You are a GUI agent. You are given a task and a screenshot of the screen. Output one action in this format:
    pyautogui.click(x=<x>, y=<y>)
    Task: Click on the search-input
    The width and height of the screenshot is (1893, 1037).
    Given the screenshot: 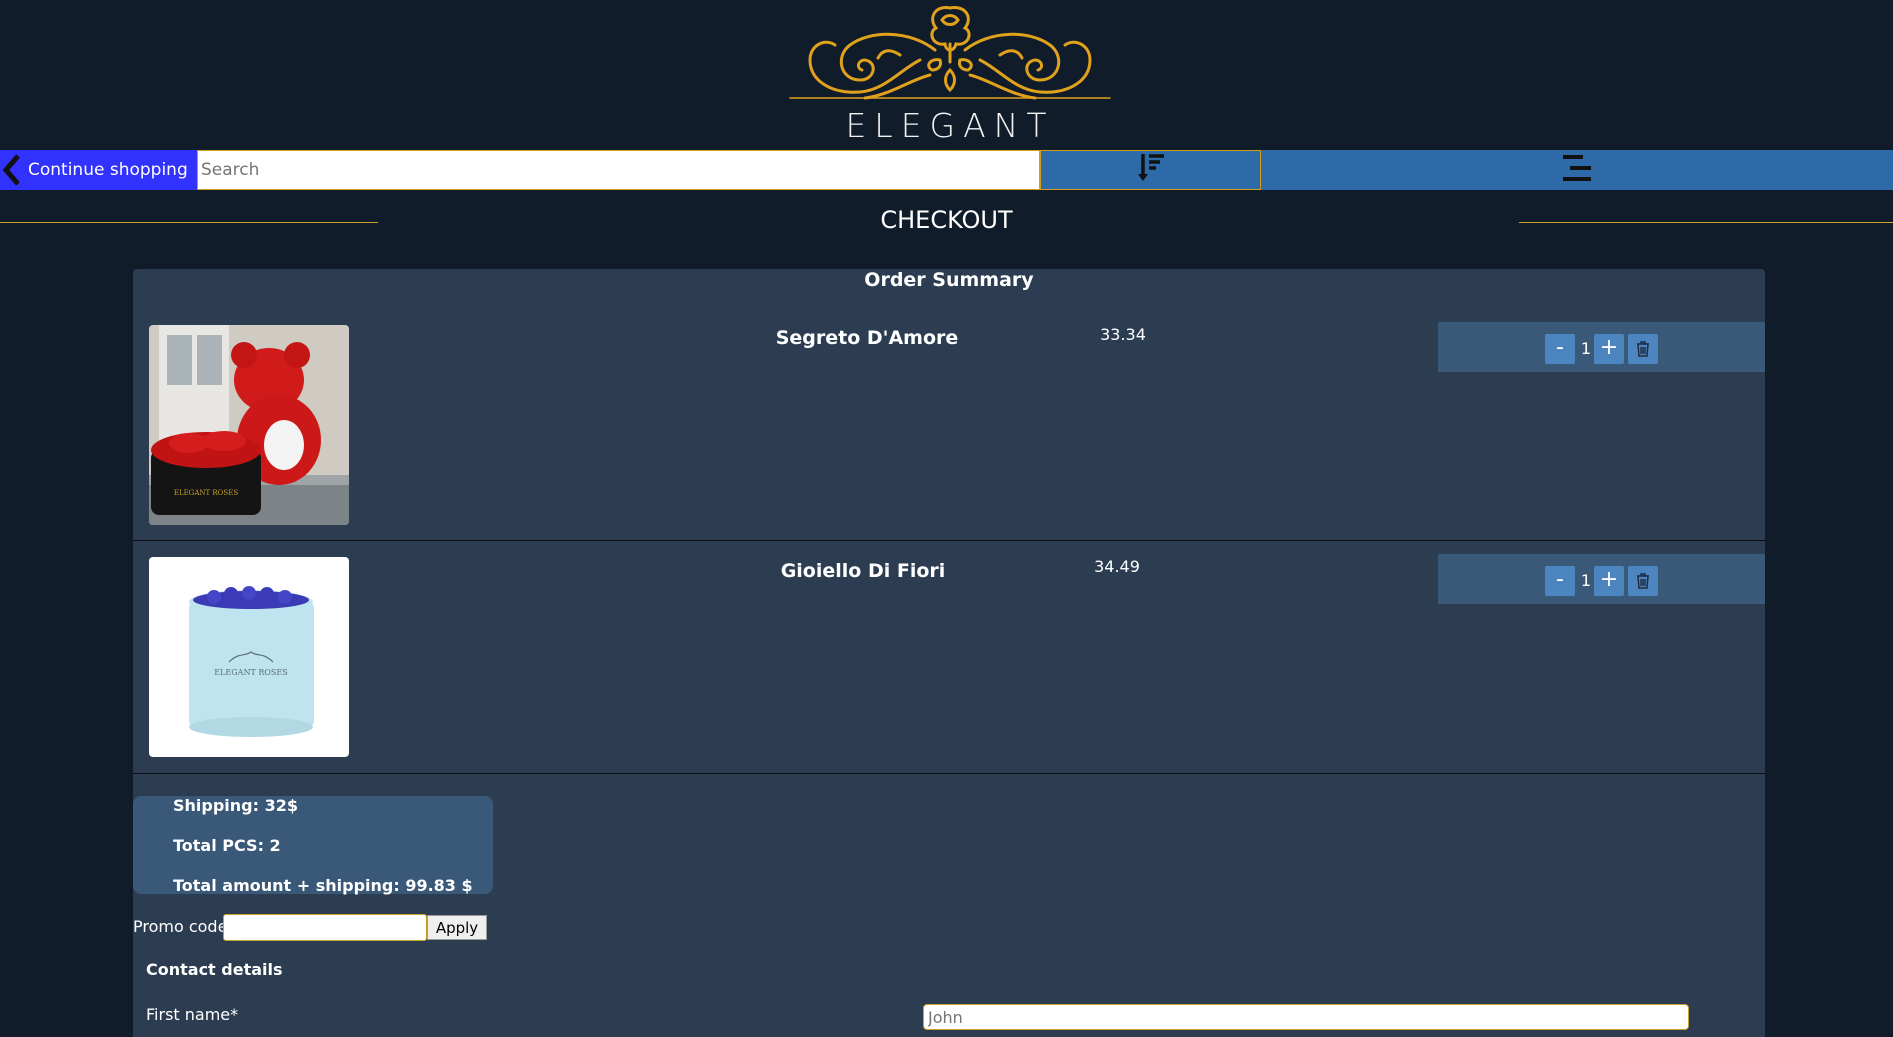 What is the action you would take?
    pyautogui.click(x=618, y=170)
    